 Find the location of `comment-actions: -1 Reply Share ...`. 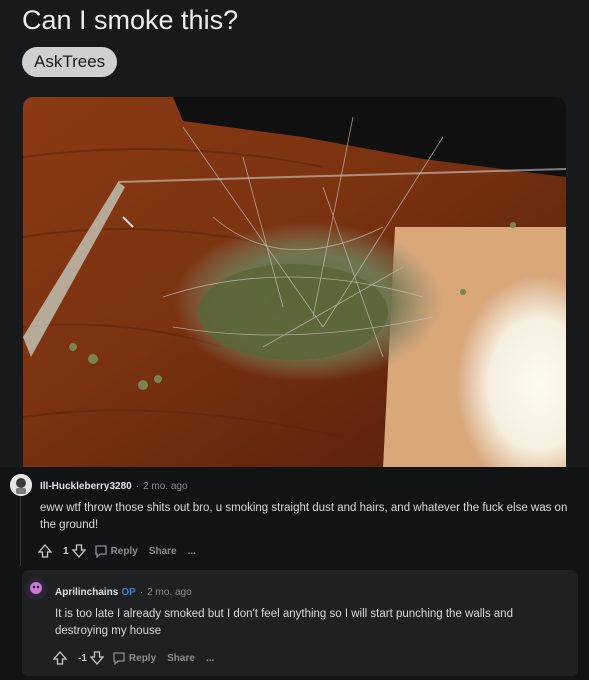

comment-actions: -1 Reply Share ... is located at coordinates (137, 658).